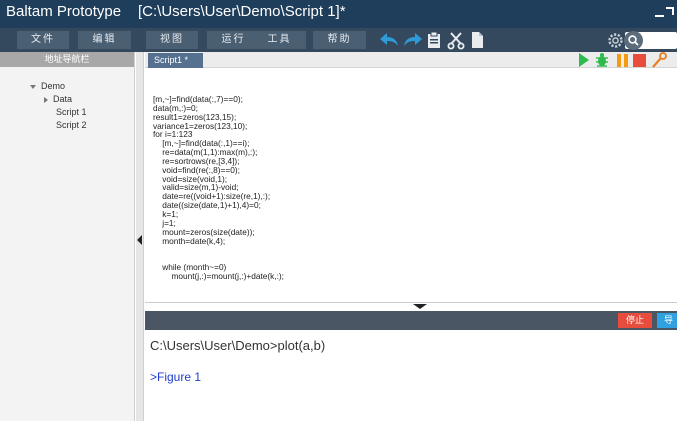 The image size is (677, 421). Describe the element at coordinates (650, 40) in the screenshot. I see `search-input` at that location.